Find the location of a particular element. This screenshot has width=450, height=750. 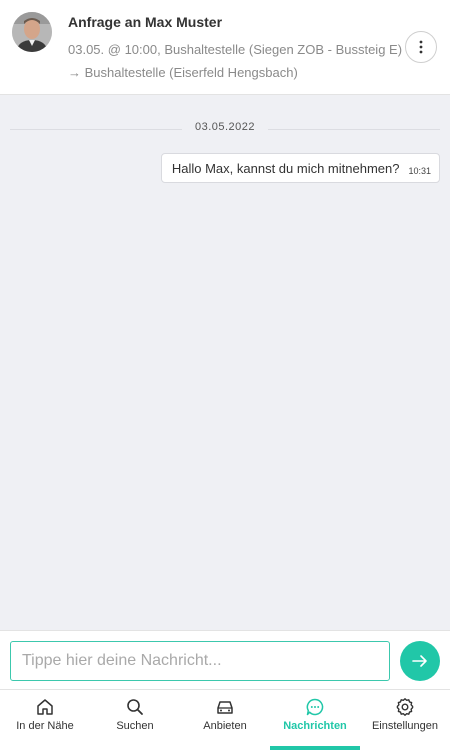

nav-item-messages: Nachrichten is located at coordinates (315, 720).